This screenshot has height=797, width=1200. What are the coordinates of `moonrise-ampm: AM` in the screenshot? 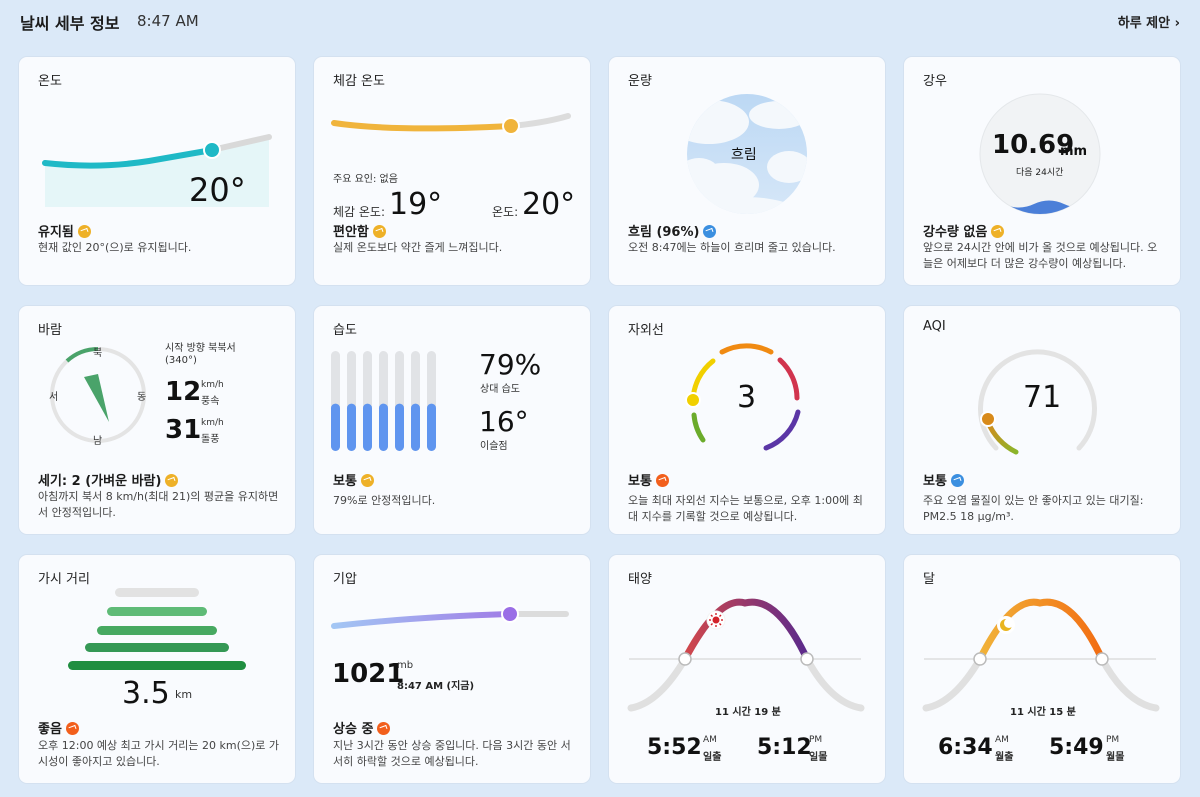 It's located at (1002, 740).